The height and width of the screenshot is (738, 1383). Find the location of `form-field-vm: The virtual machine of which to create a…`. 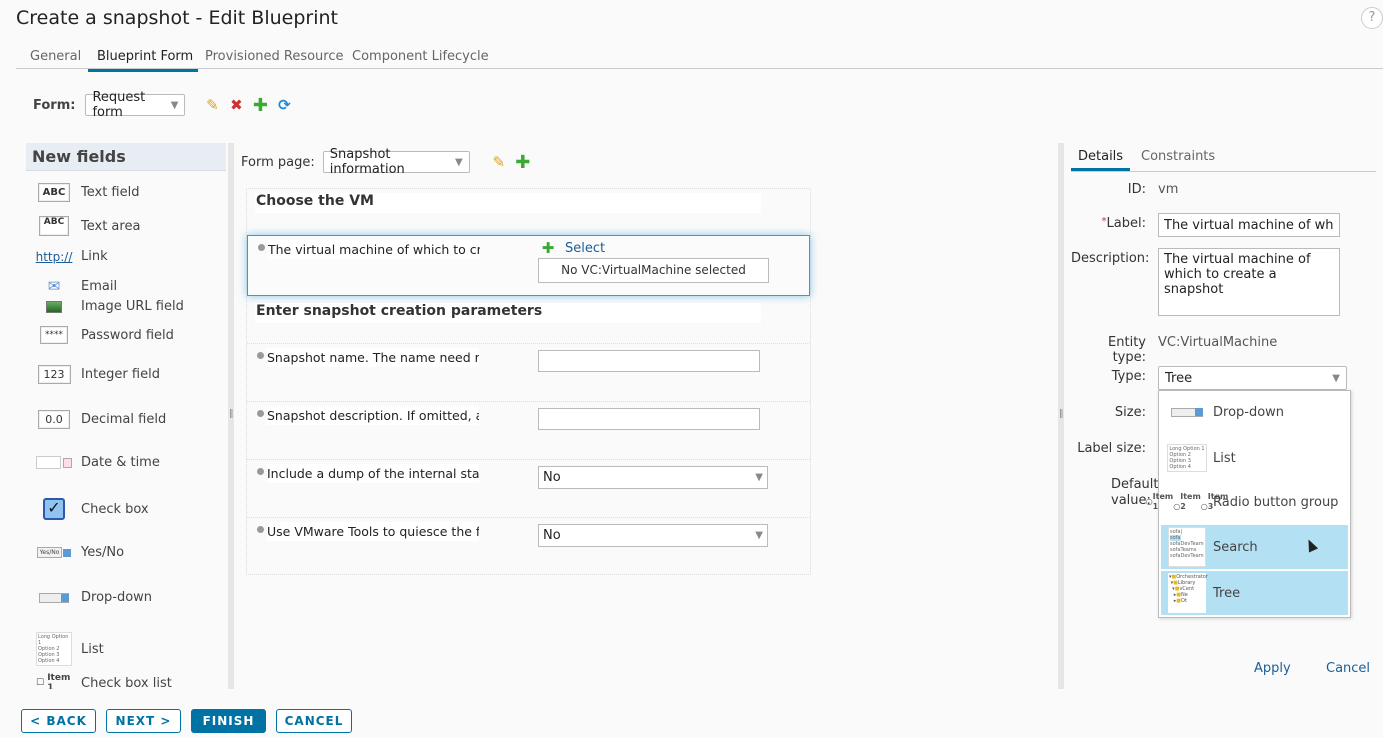

form-field-vm: The virtual machine of which to create a… is located at coordinates (528, 265).